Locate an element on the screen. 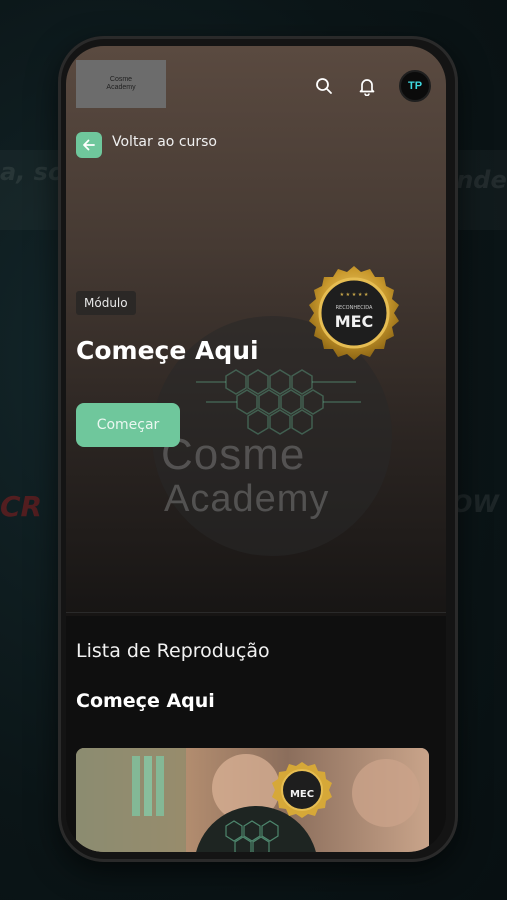  background-text: CR is located at coordinates (21, 506).